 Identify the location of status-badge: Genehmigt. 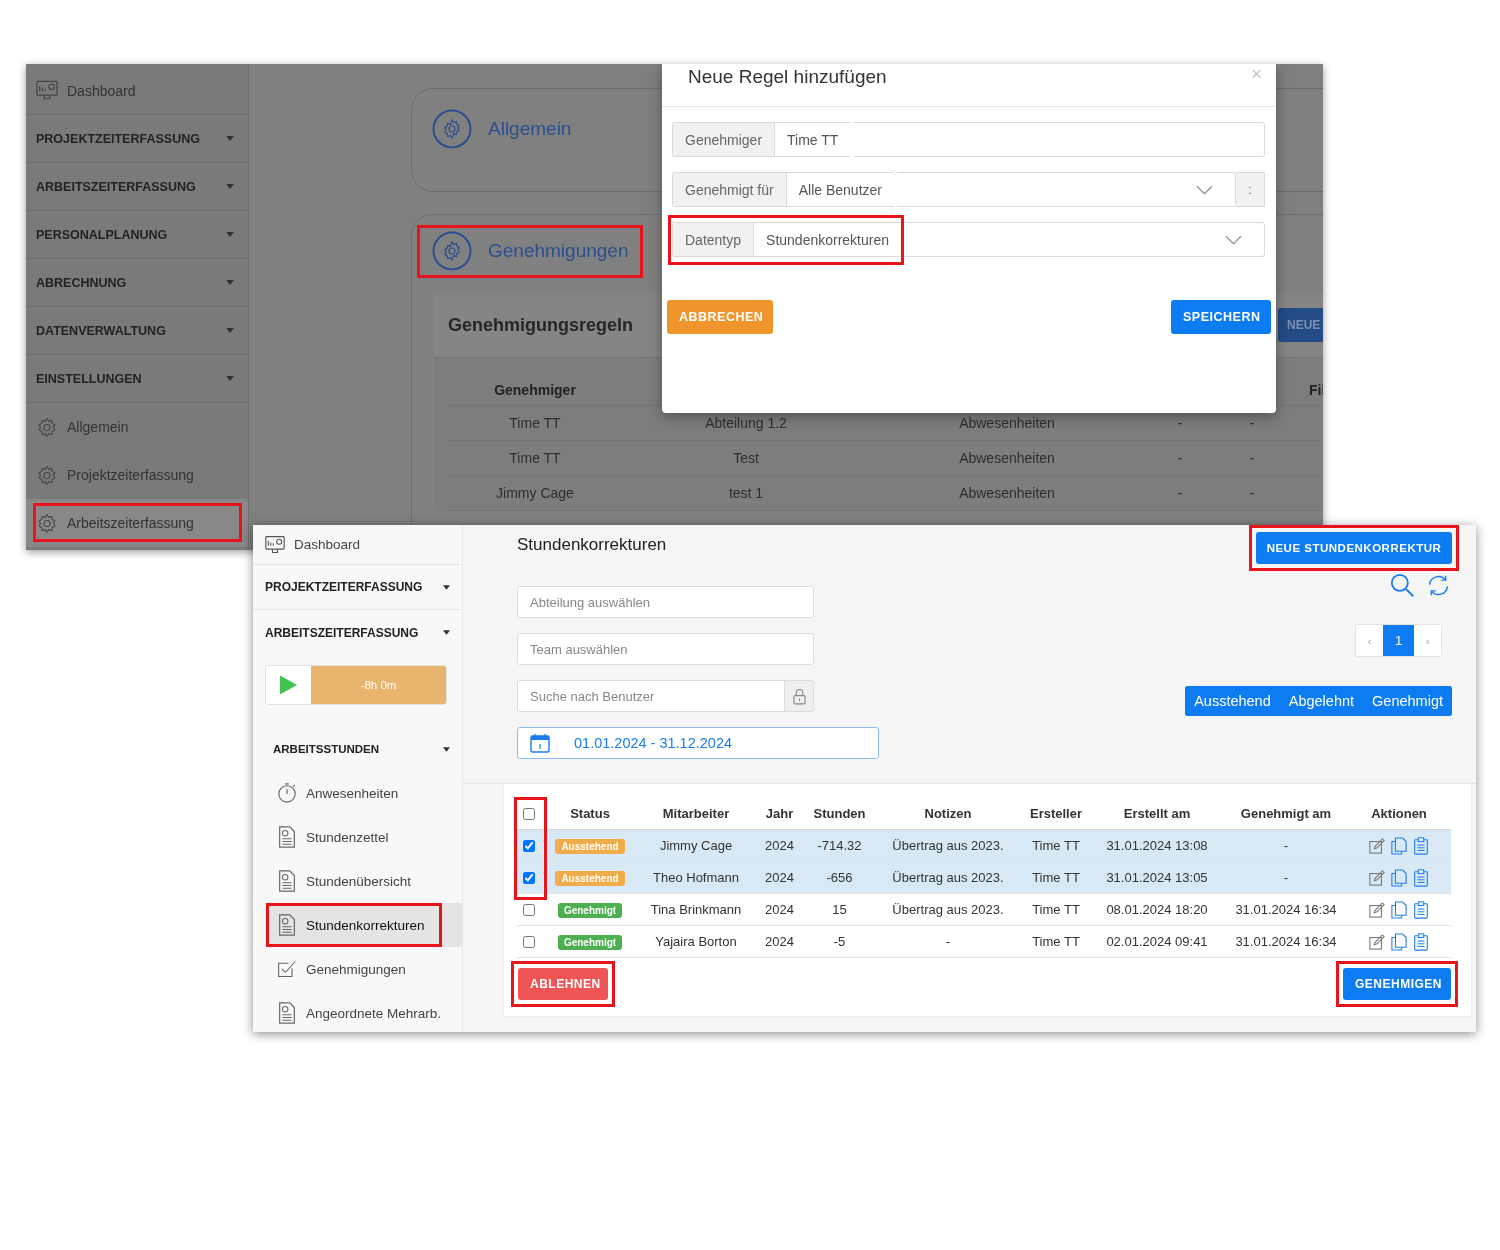
(590, 910).